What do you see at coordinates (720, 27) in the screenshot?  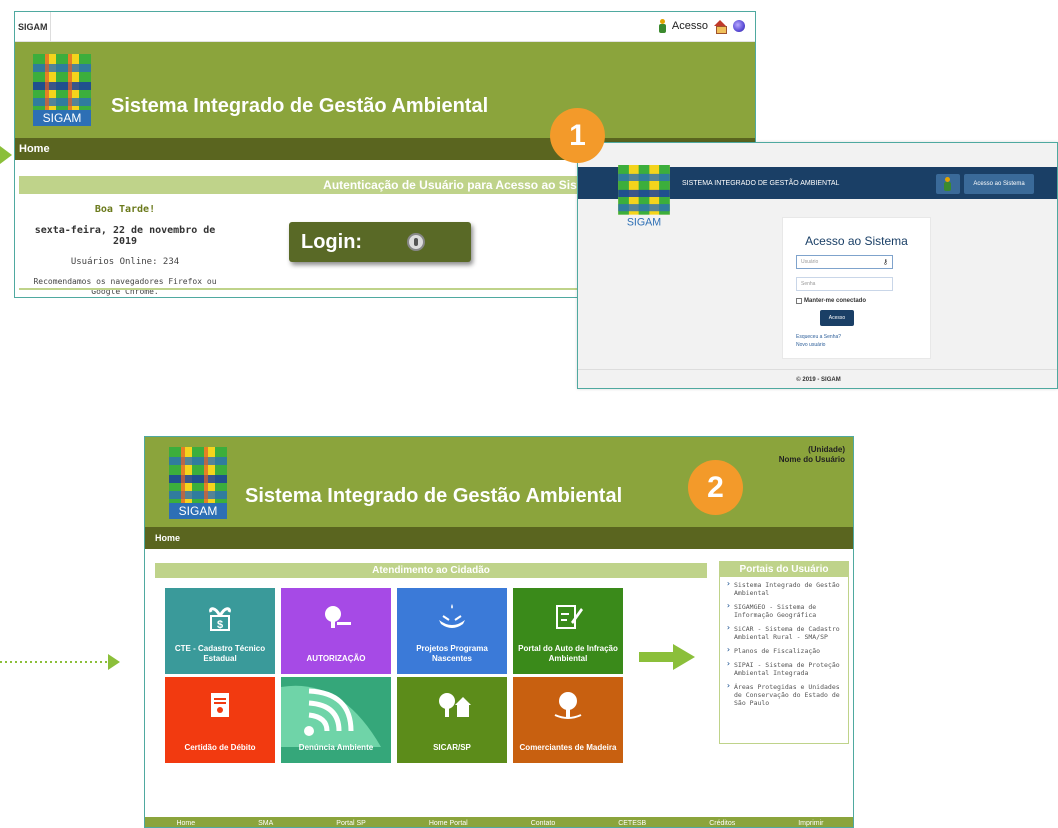 I see `home-icon` at bounding box center [720, 27].